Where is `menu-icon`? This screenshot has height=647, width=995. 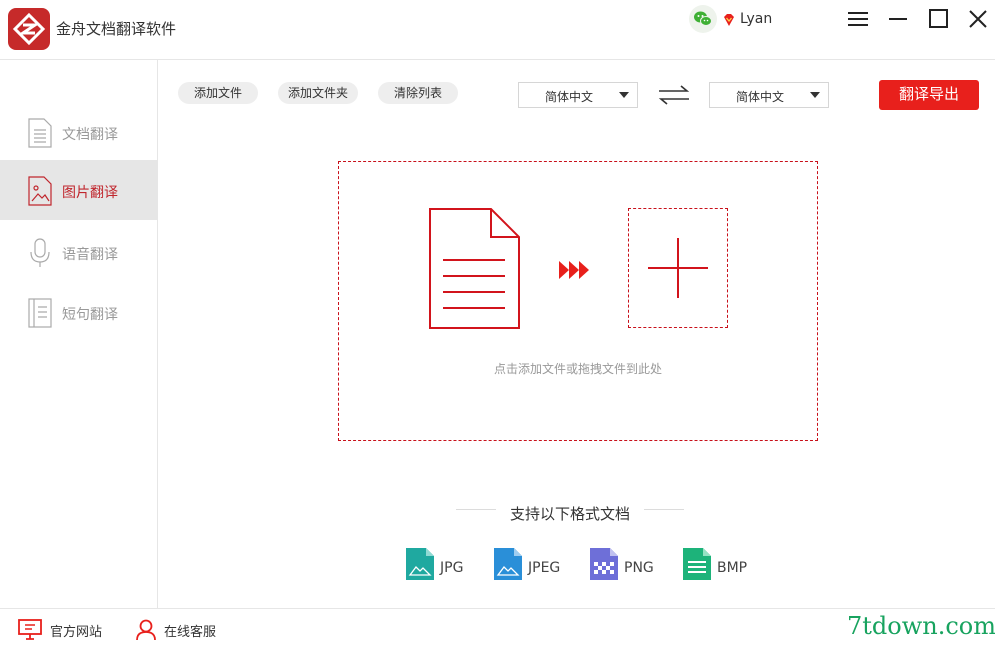 menu-icon is located at coordinates (858, 19).